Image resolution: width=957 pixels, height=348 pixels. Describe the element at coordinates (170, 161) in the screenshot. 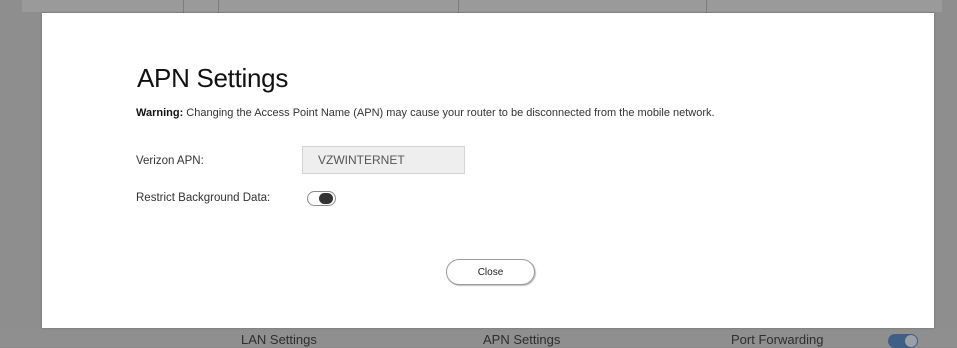

I see `verizon-apn-label: Verizon APN:` at that location.